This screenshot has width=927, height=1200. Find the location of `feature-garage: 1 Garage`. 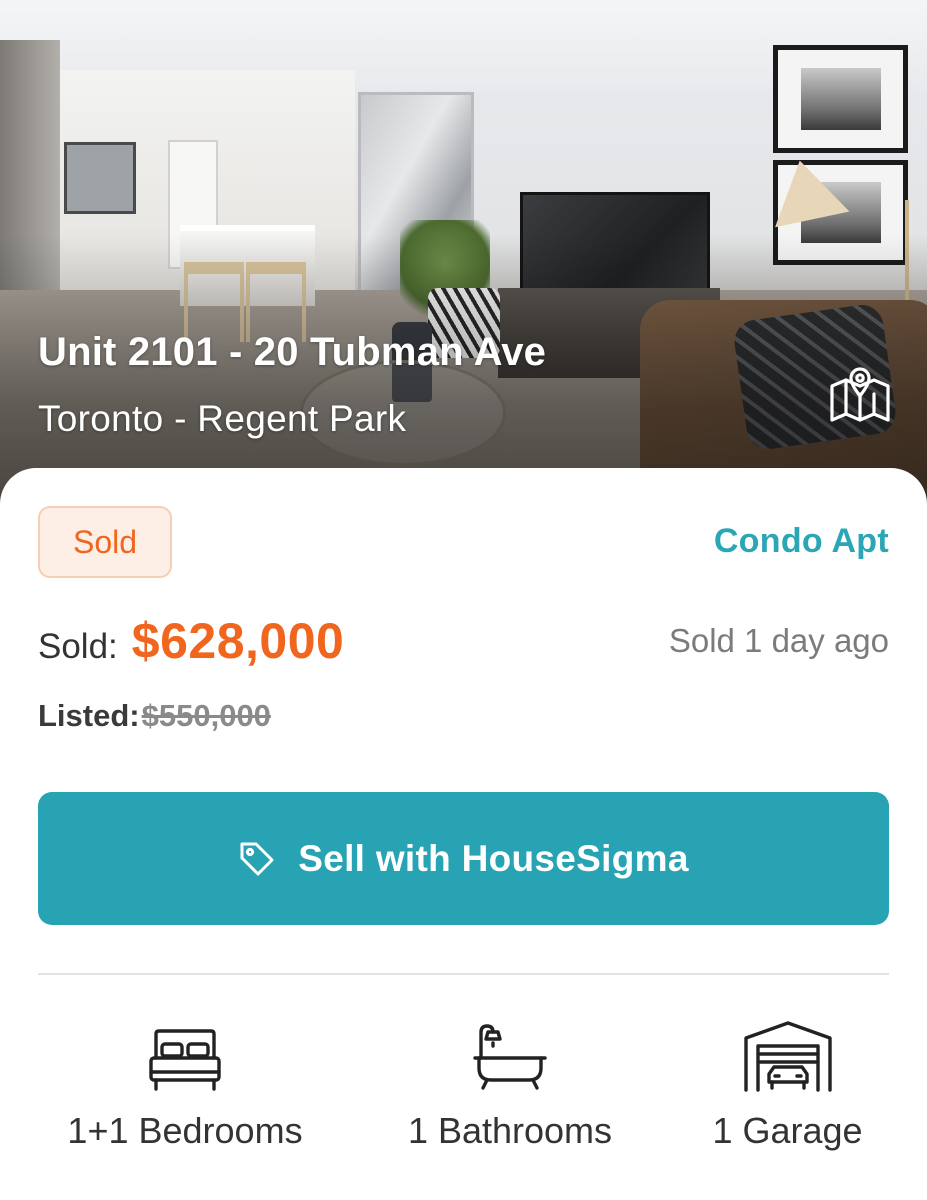

feature-garage: 1 Garage is located at coordinates (787, 1085).